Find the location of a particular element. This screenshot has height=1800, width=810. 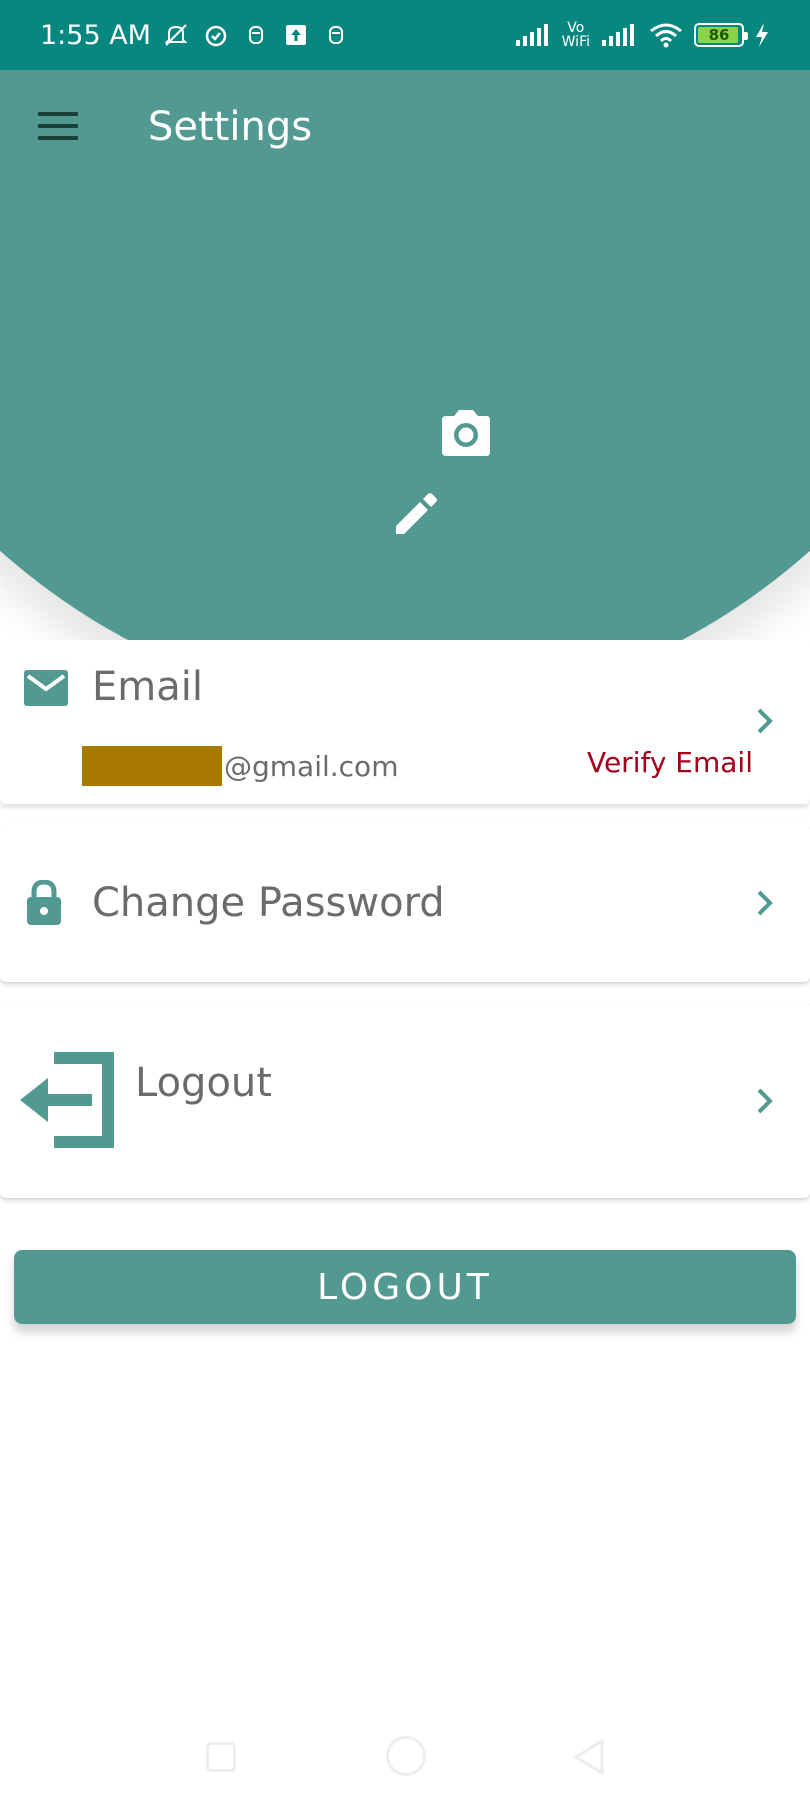

email-icon is located at coordinates (46, 688).